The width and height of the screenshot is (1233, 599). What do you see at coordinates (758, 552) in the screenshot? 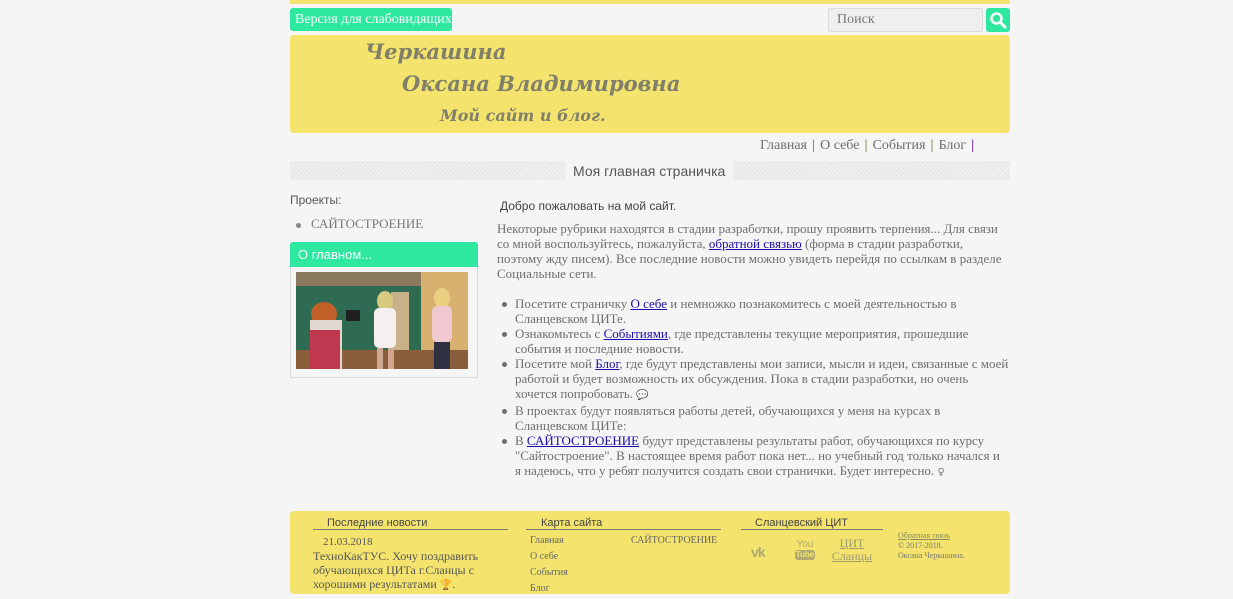
I see `vk-icon: vk` at bounding box center [758, 552].